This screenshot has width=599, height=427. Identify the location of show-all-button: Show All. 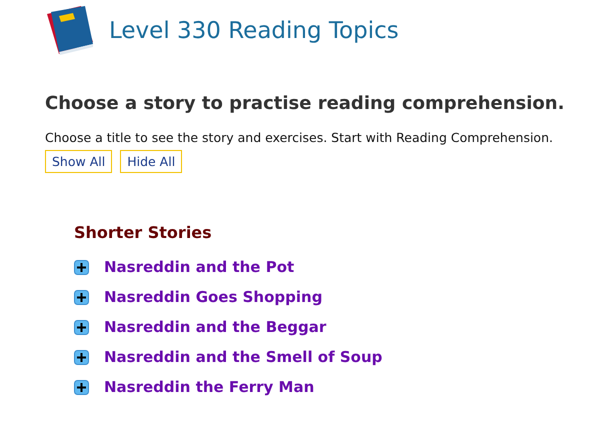
(78, 161).